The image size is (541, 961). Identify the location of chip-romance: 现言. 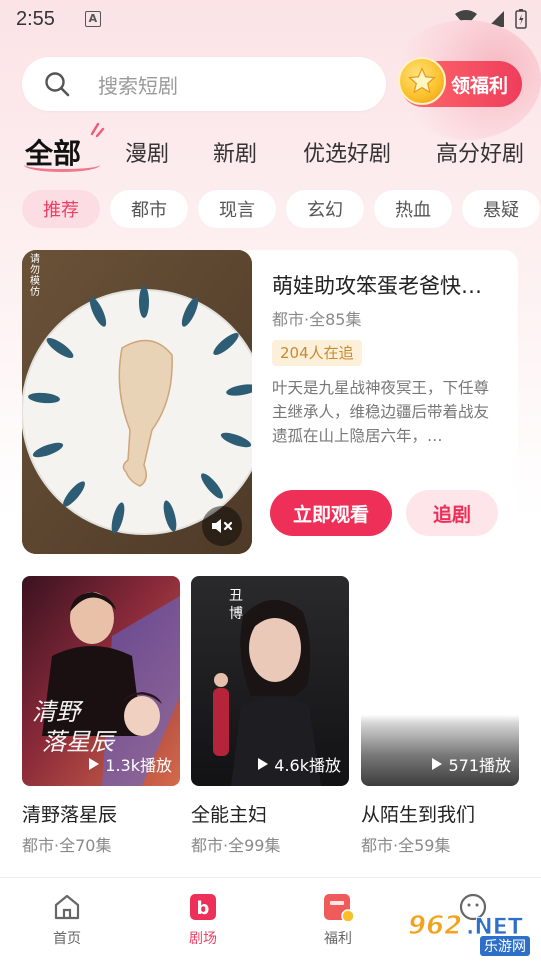
(237, 209).